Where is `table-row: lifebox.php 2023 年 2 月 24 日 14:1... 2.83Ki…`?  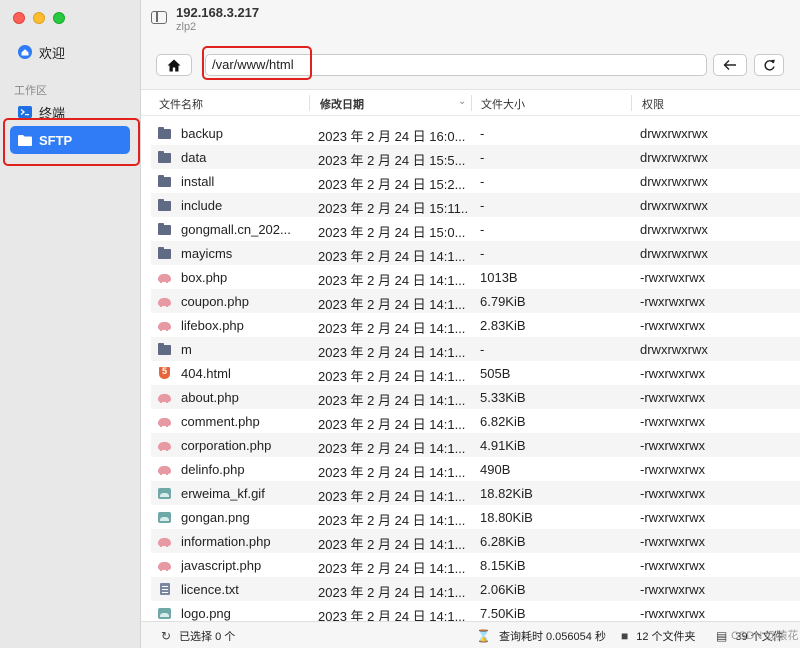 table-row: lifebox.php 2023 年 2 月 24 日 14:1... 2.83Ki… is located at coordinates (475, 325).